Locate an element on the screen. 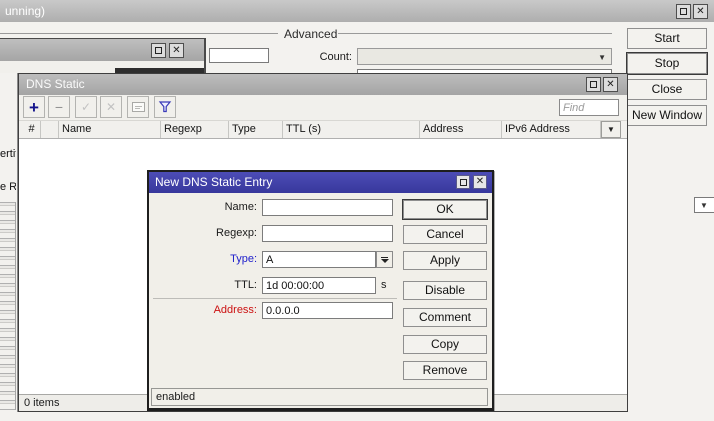 Image resolution: width=714 pixels, height=421 pixels. column-header-address: Address is located at coordinates (461, 129).